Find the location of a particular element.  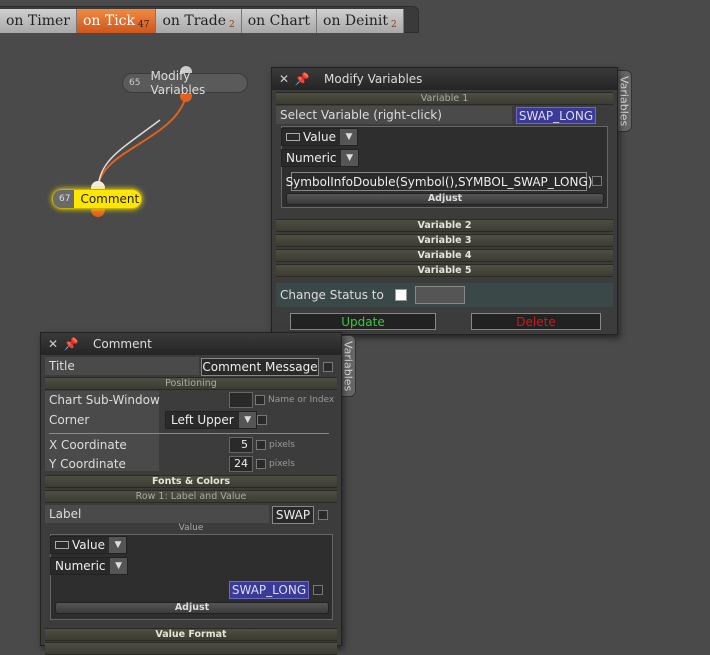

subwindow-input is located at coordinates (241, 400).